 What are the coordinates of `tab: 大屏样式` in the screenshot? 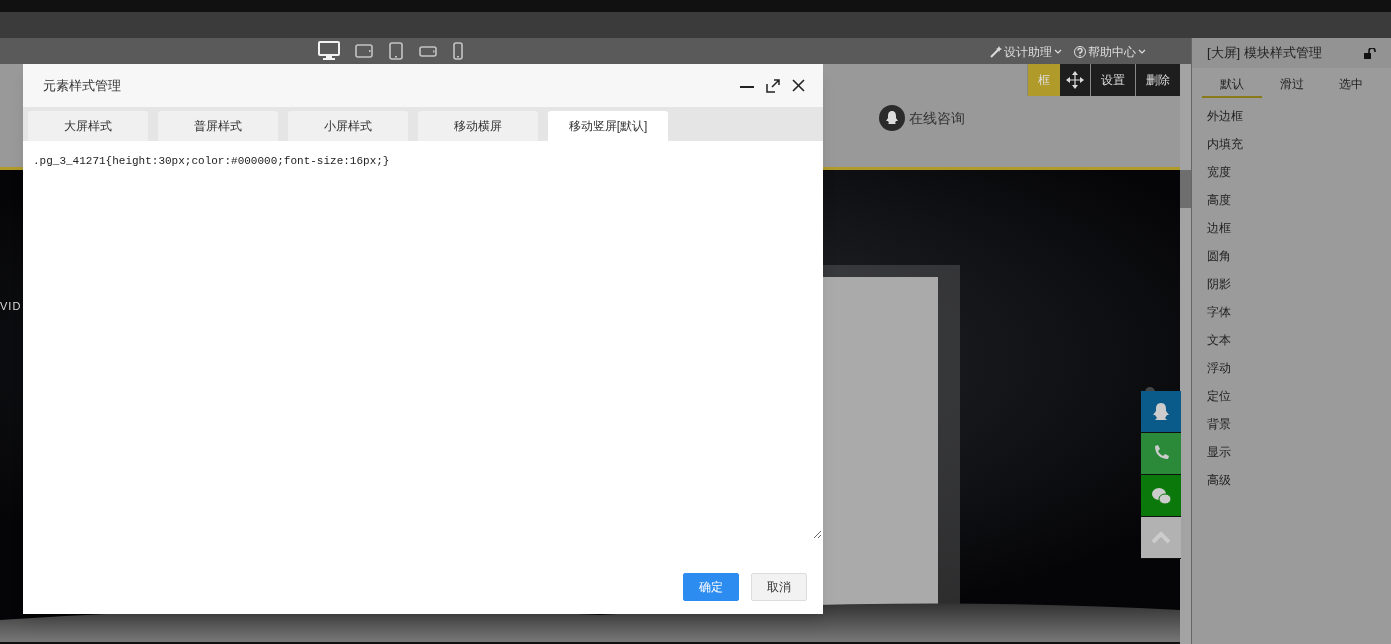 It's located at (88, 126).